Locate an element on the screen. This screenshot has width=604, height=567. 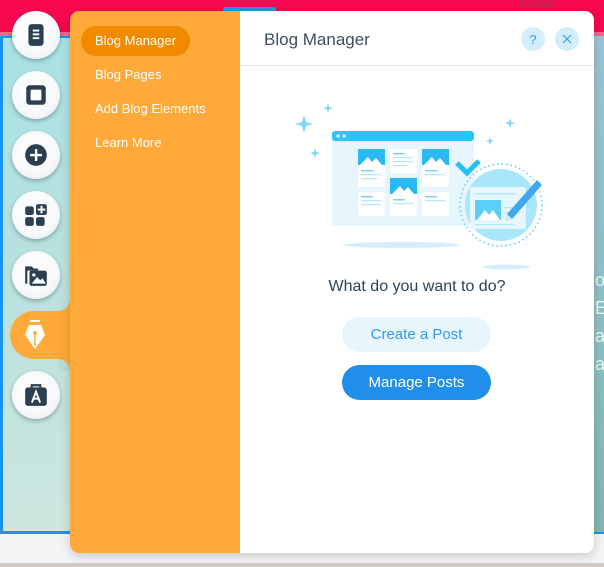
blog-illustration is located at coordinates (419, 186).